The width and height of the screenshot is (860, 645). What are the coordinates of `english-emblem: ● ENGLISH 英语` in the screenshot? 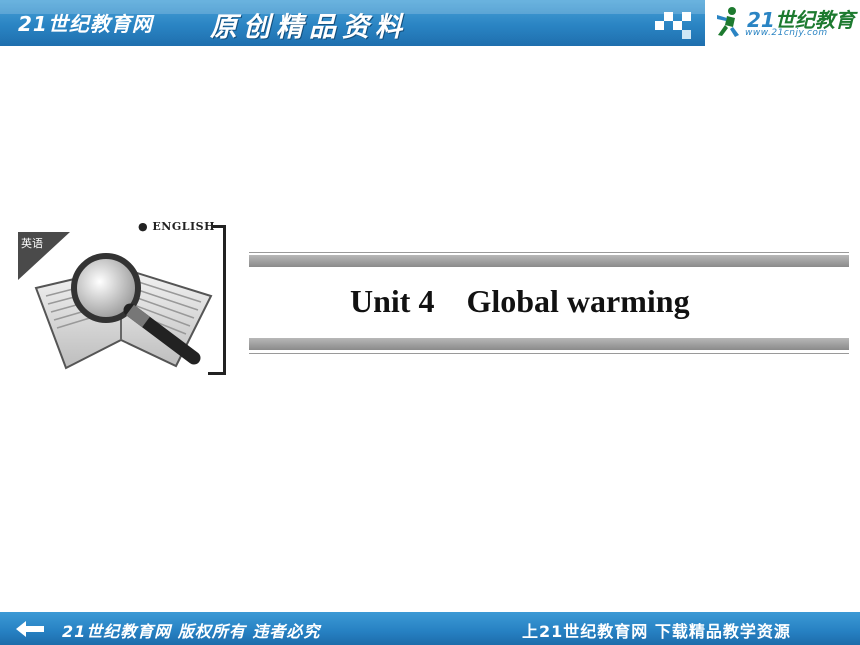 It's located at (123, 297).